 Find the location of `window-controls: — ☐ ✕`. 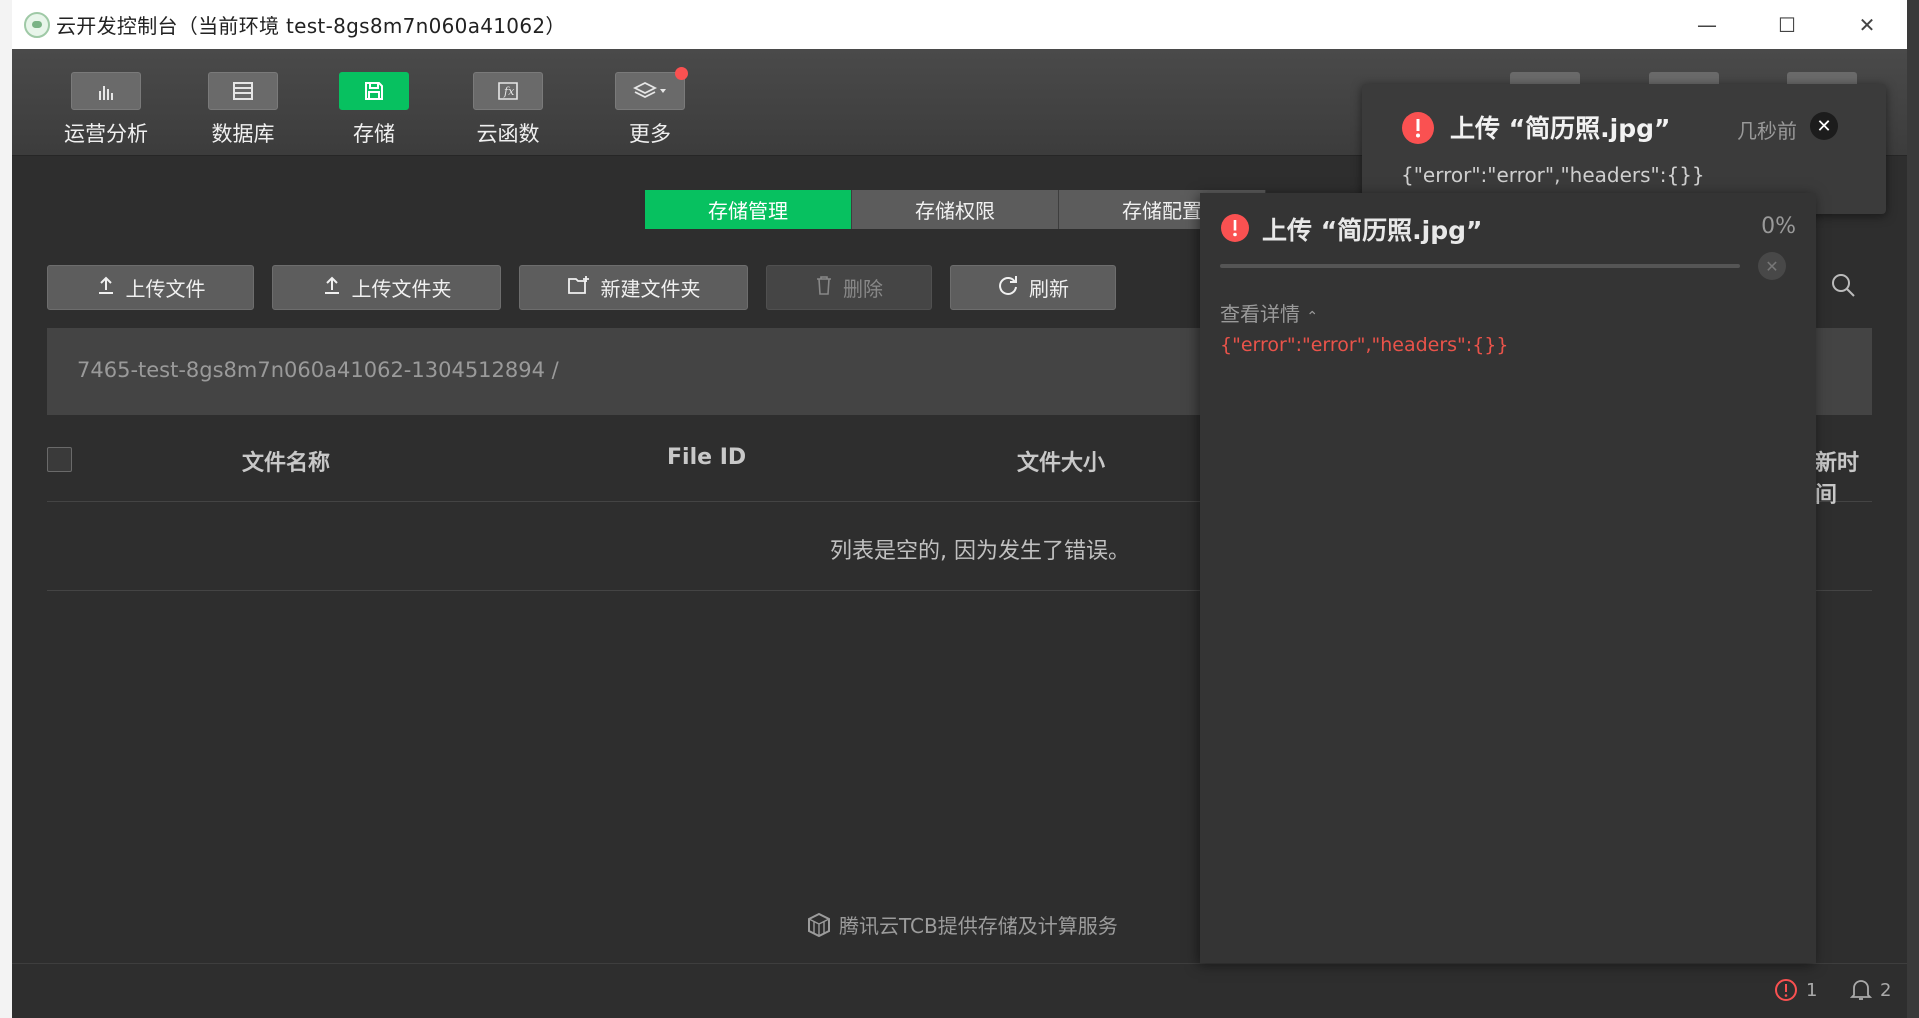

window-controls: — ☐ ✕ is located at coordinates (1787, 24).